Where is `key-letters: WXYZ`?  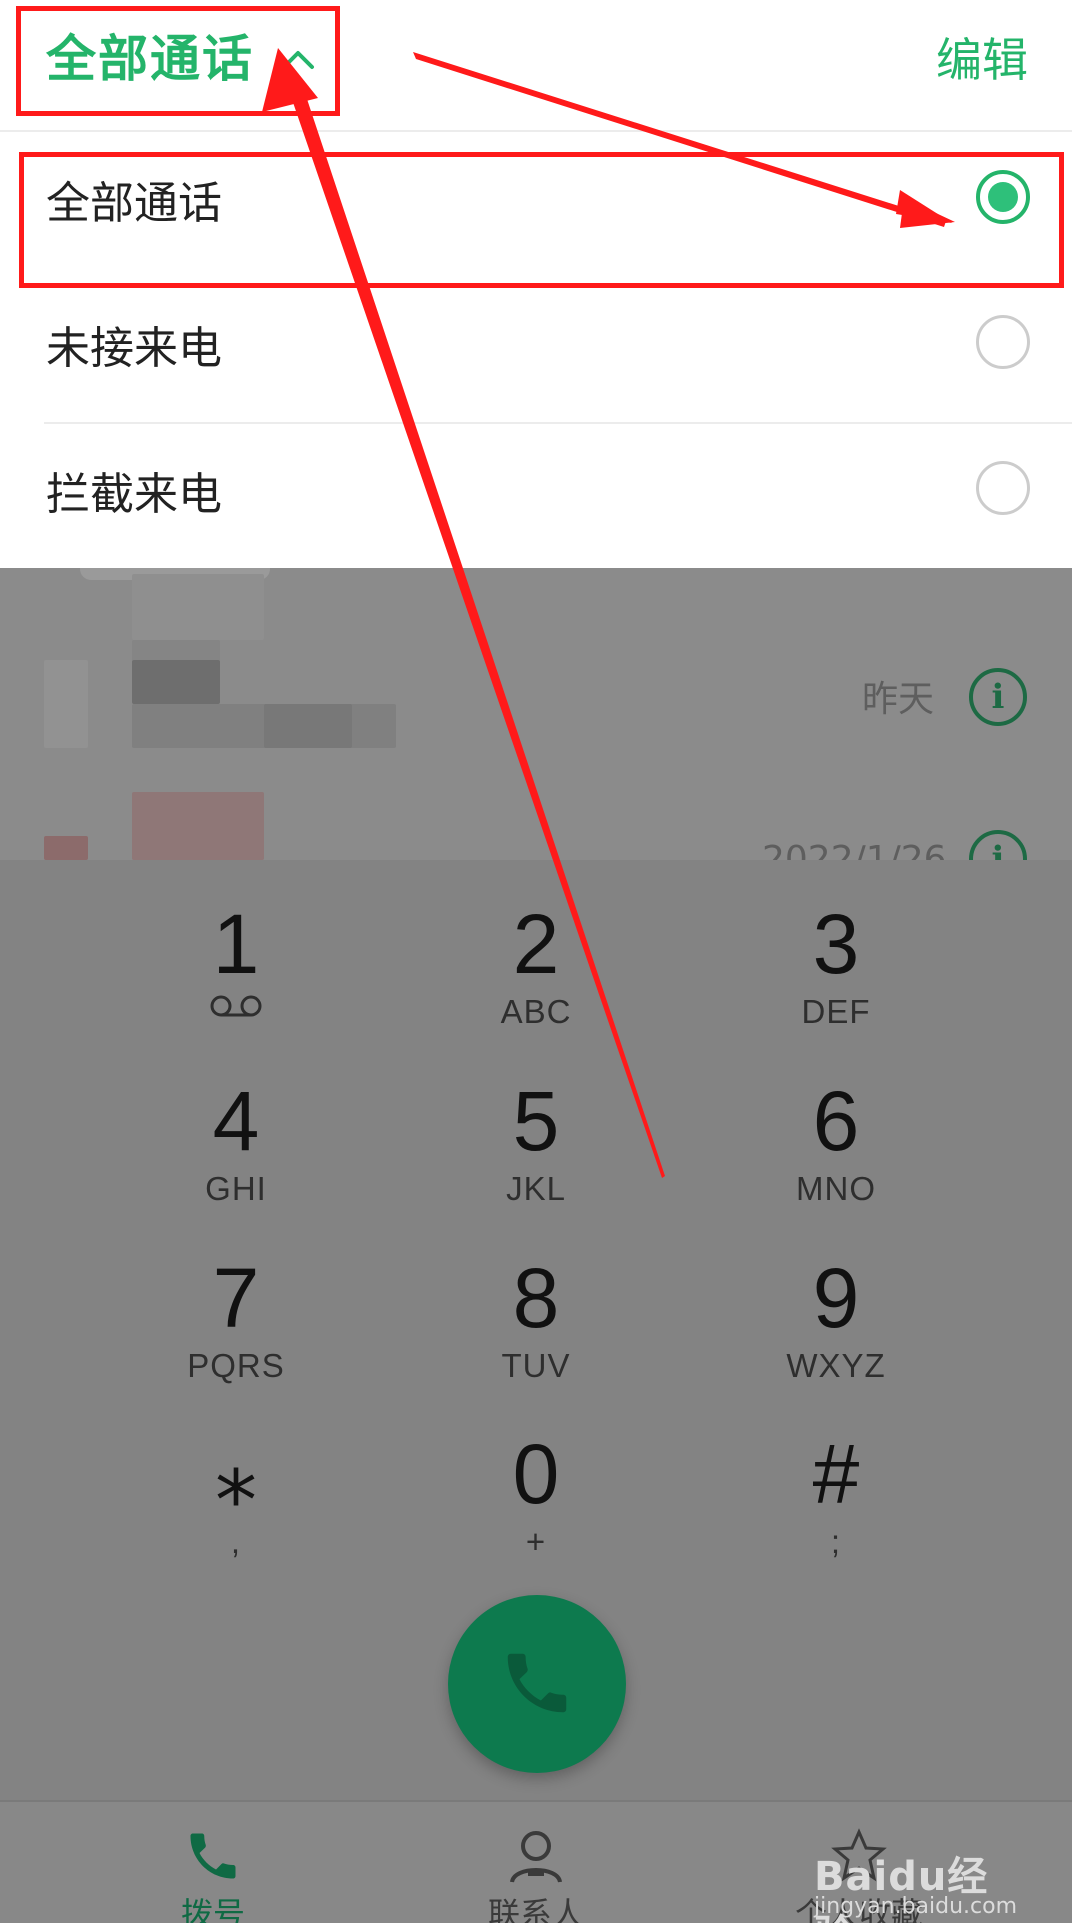
key-letters: WXYZ is located at coordinates (836, 1365).